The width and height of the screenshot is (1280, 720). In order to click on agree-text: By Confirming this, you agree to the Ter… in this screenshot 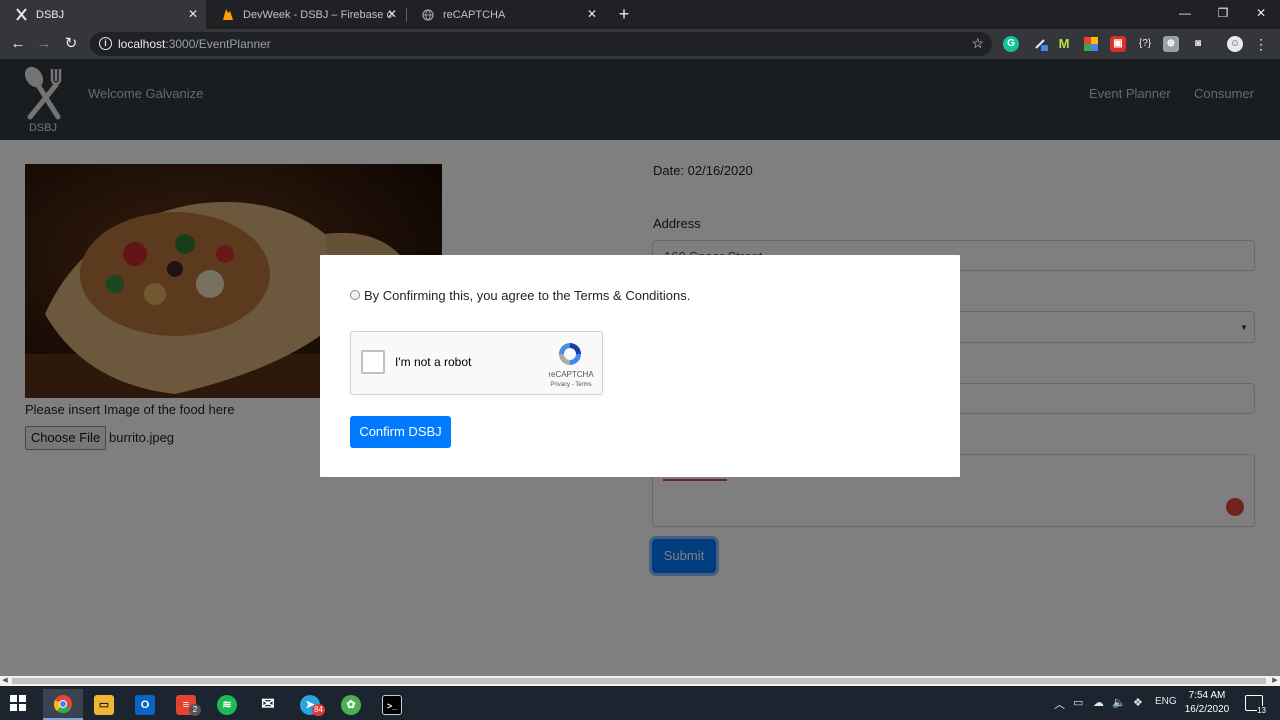, I will do `click(527, 295)`.